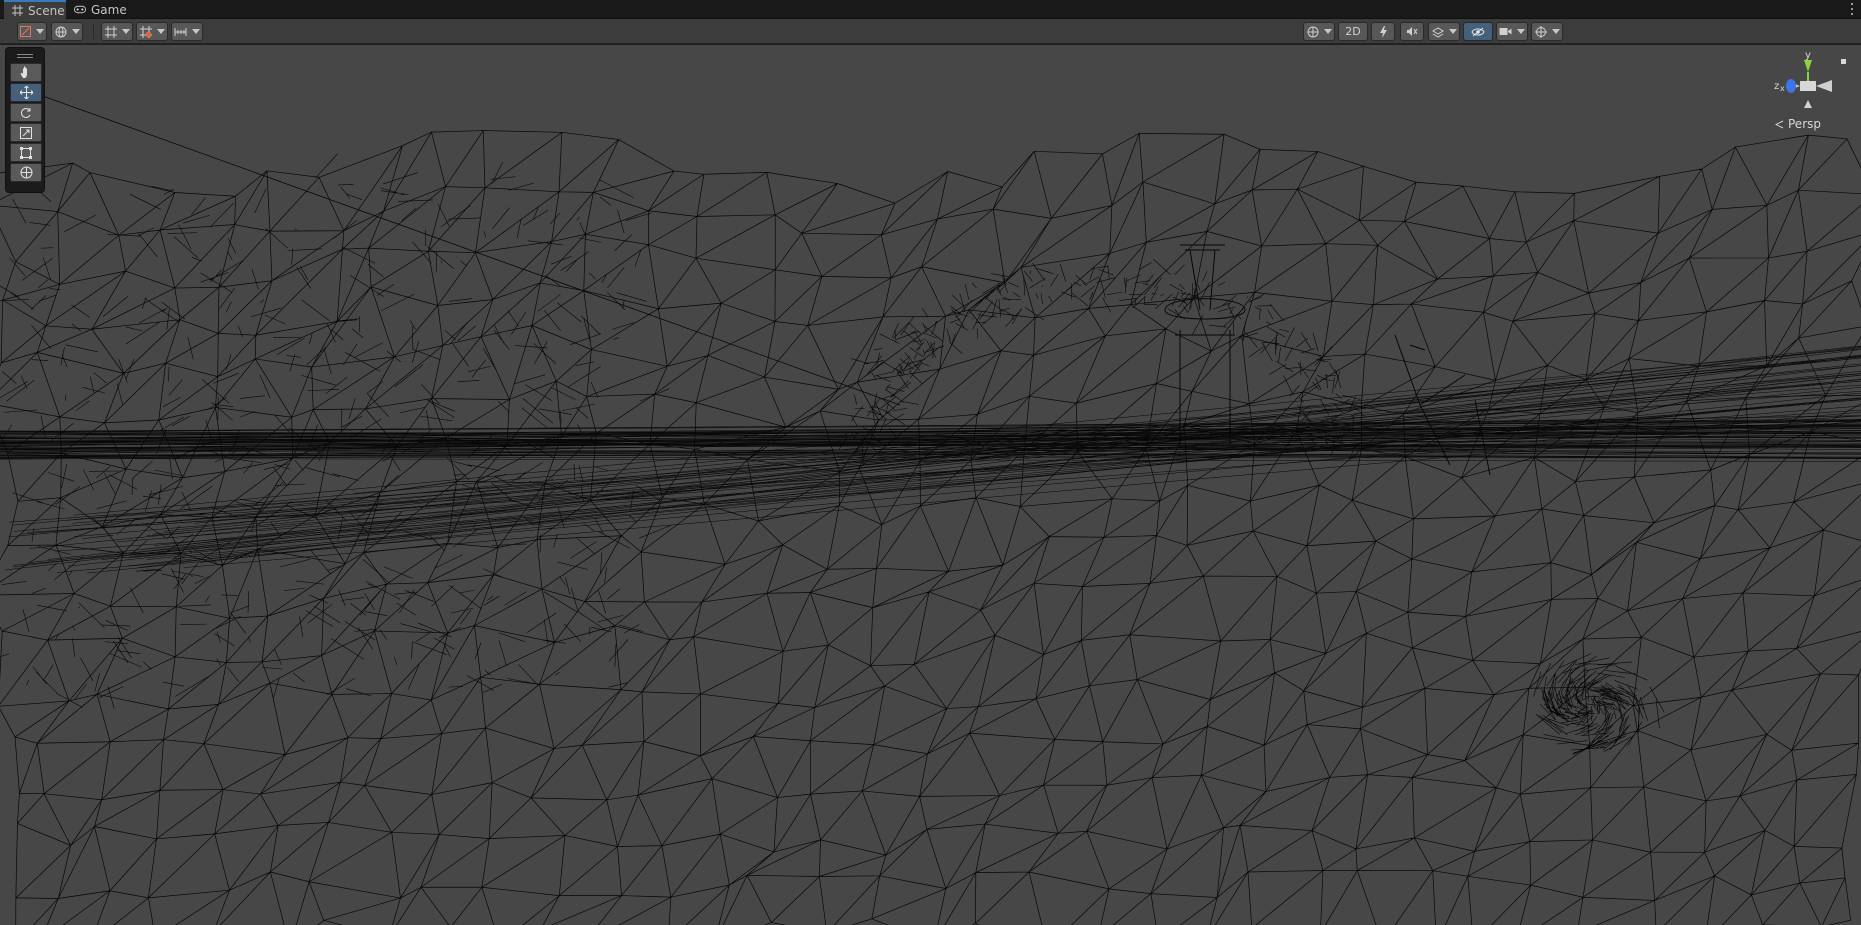 The height and width of the screenshot is (925, 1861). What do you see at coordinates (67, 31) in the screenshot?
I see `render-settings-button` at bounding box center [67, 31].